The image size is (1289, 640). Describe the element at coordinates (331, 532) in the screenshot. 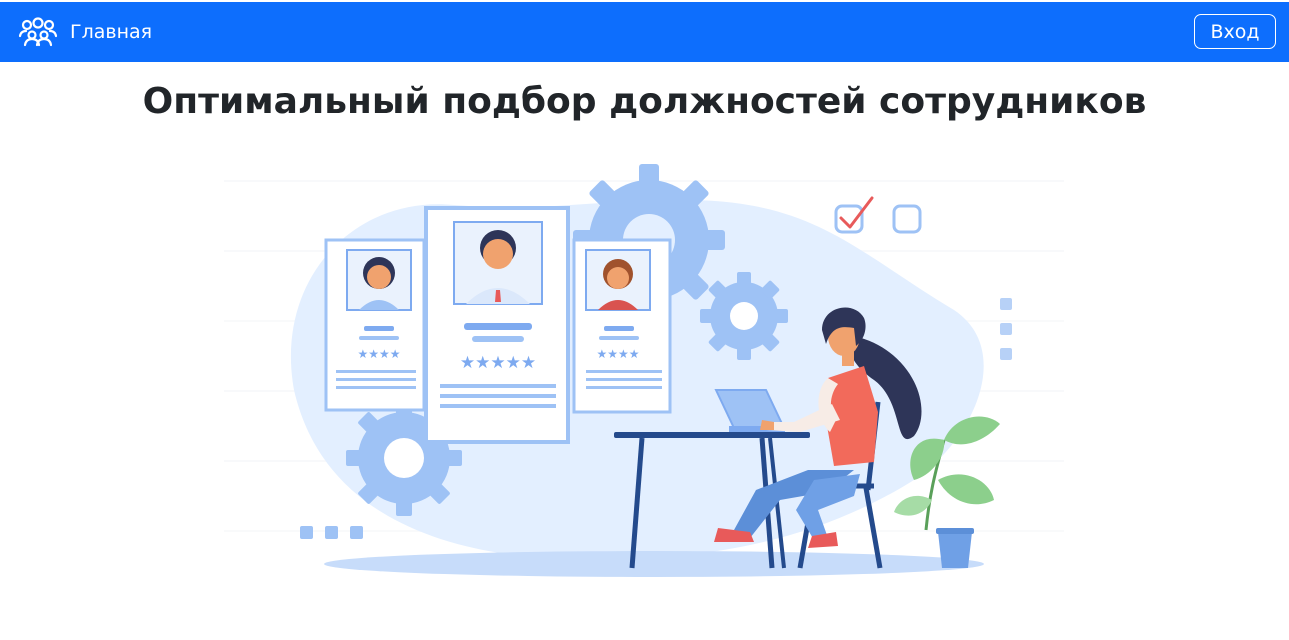

I see `dots-horizontal-icon` at that location.